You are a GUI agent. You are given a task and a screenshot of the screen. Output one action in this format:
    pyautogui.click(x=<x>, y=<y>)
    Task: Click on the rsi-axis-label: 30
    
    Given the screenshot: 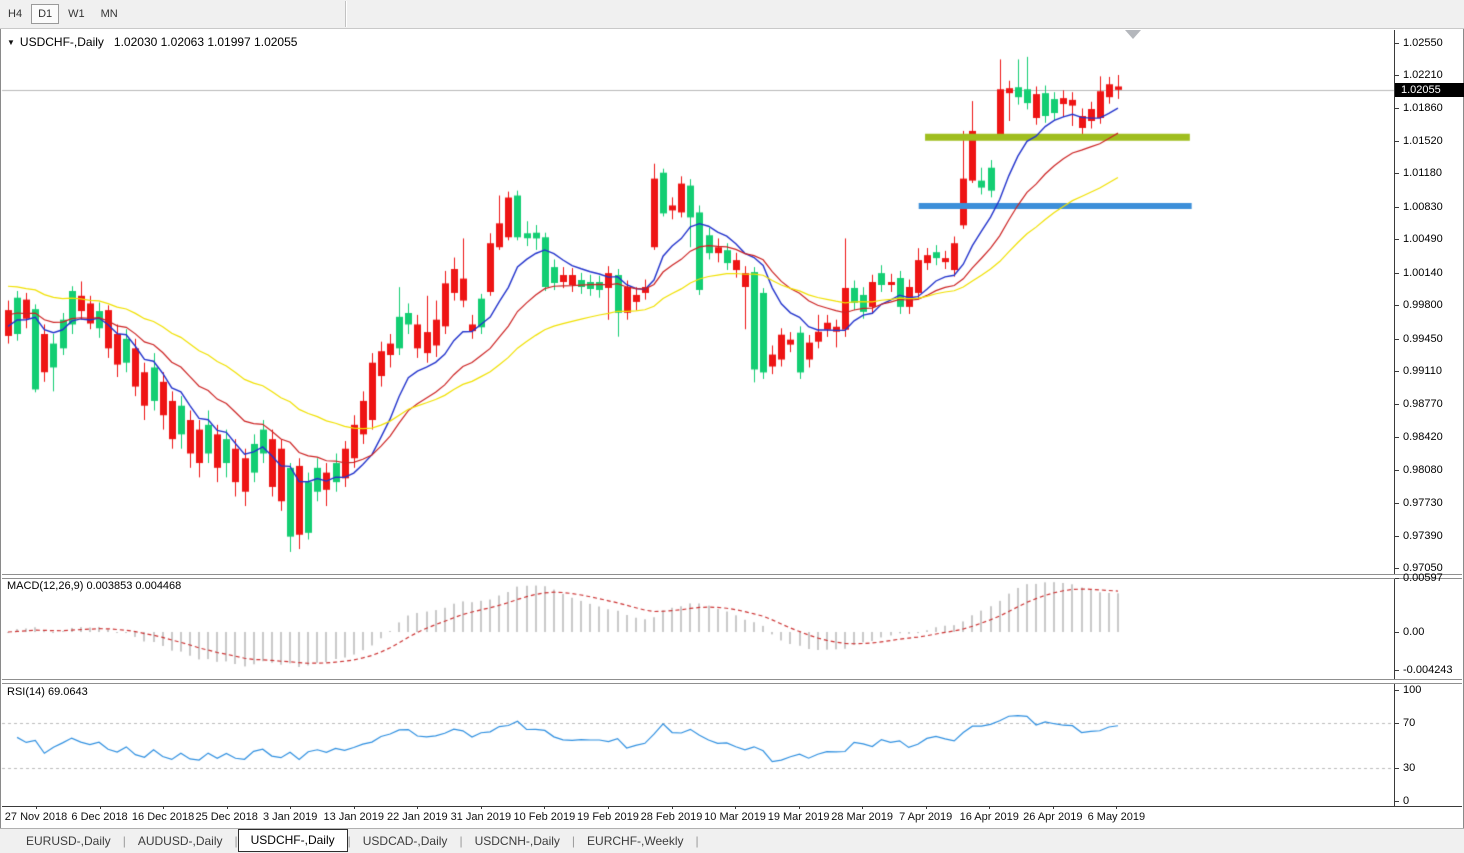 What is the action you would take?
    pyautogui.click(x=1409, y=767)
    